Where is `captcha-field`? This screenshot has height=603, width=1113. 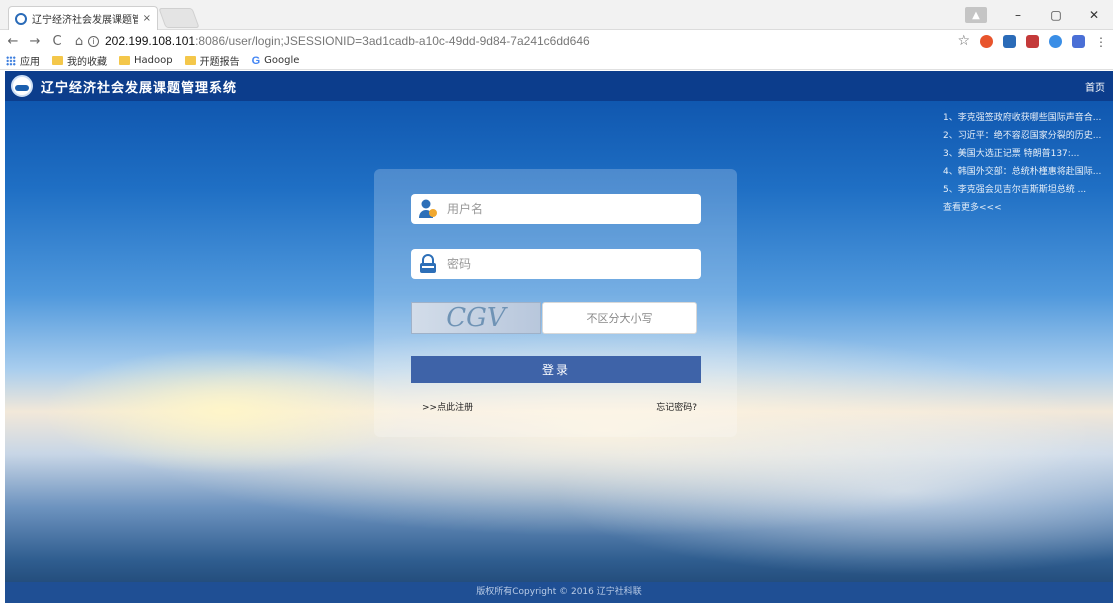 captcha-field is located at coordinates (619, 318).